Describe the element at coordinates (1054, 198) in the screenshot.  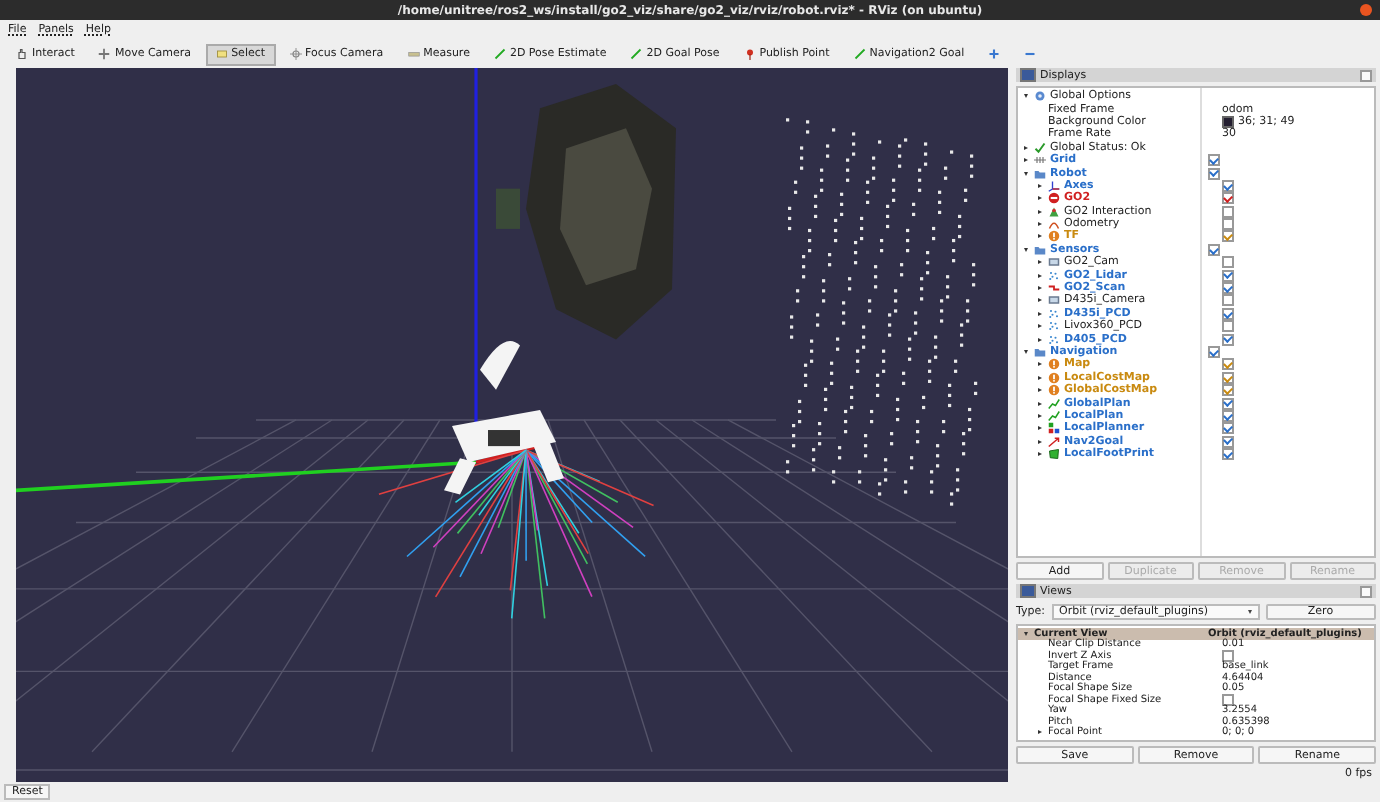
I see `error-icon` at that location.